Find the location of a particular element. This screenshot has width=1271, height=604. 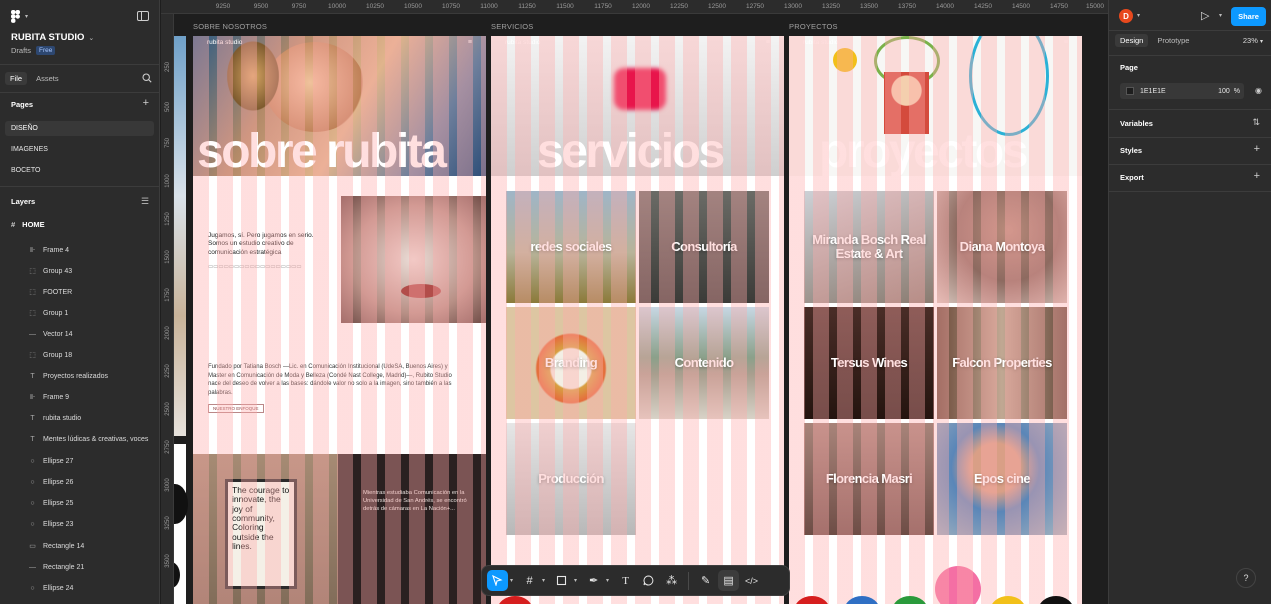

page-color-field: 1E1E1E 100 % is located at coordinates (1182, 91).